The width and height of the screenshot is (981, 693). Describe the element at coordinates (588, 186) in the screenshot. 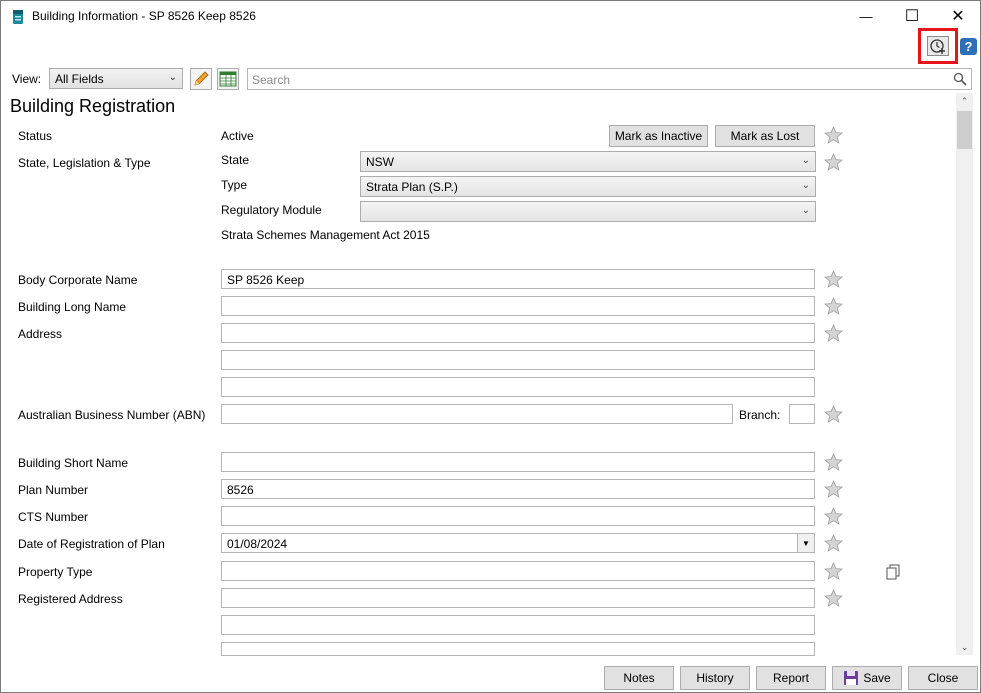

I see `type-select: Strata Plan (S.P.) ⌄` at that location.